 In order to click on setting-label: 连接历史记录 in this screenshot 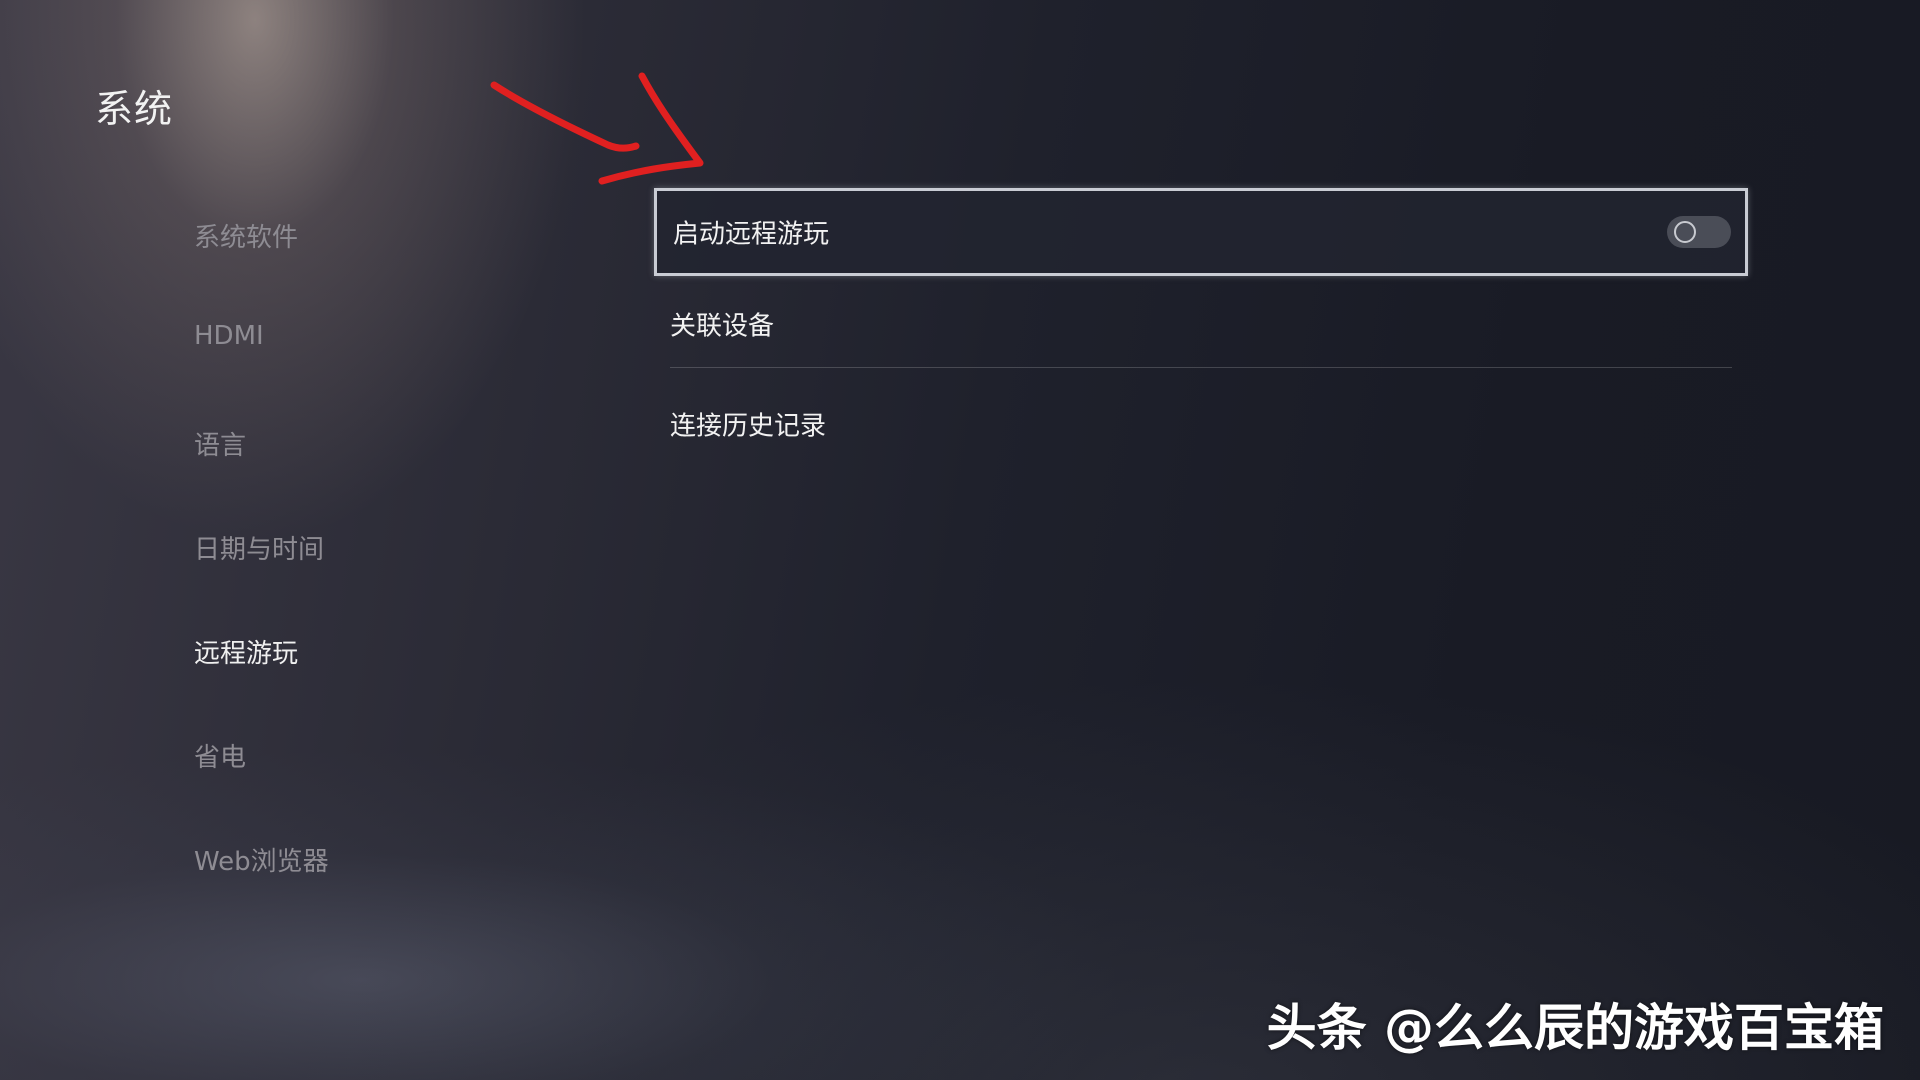, I will do `click(748, 426)`.